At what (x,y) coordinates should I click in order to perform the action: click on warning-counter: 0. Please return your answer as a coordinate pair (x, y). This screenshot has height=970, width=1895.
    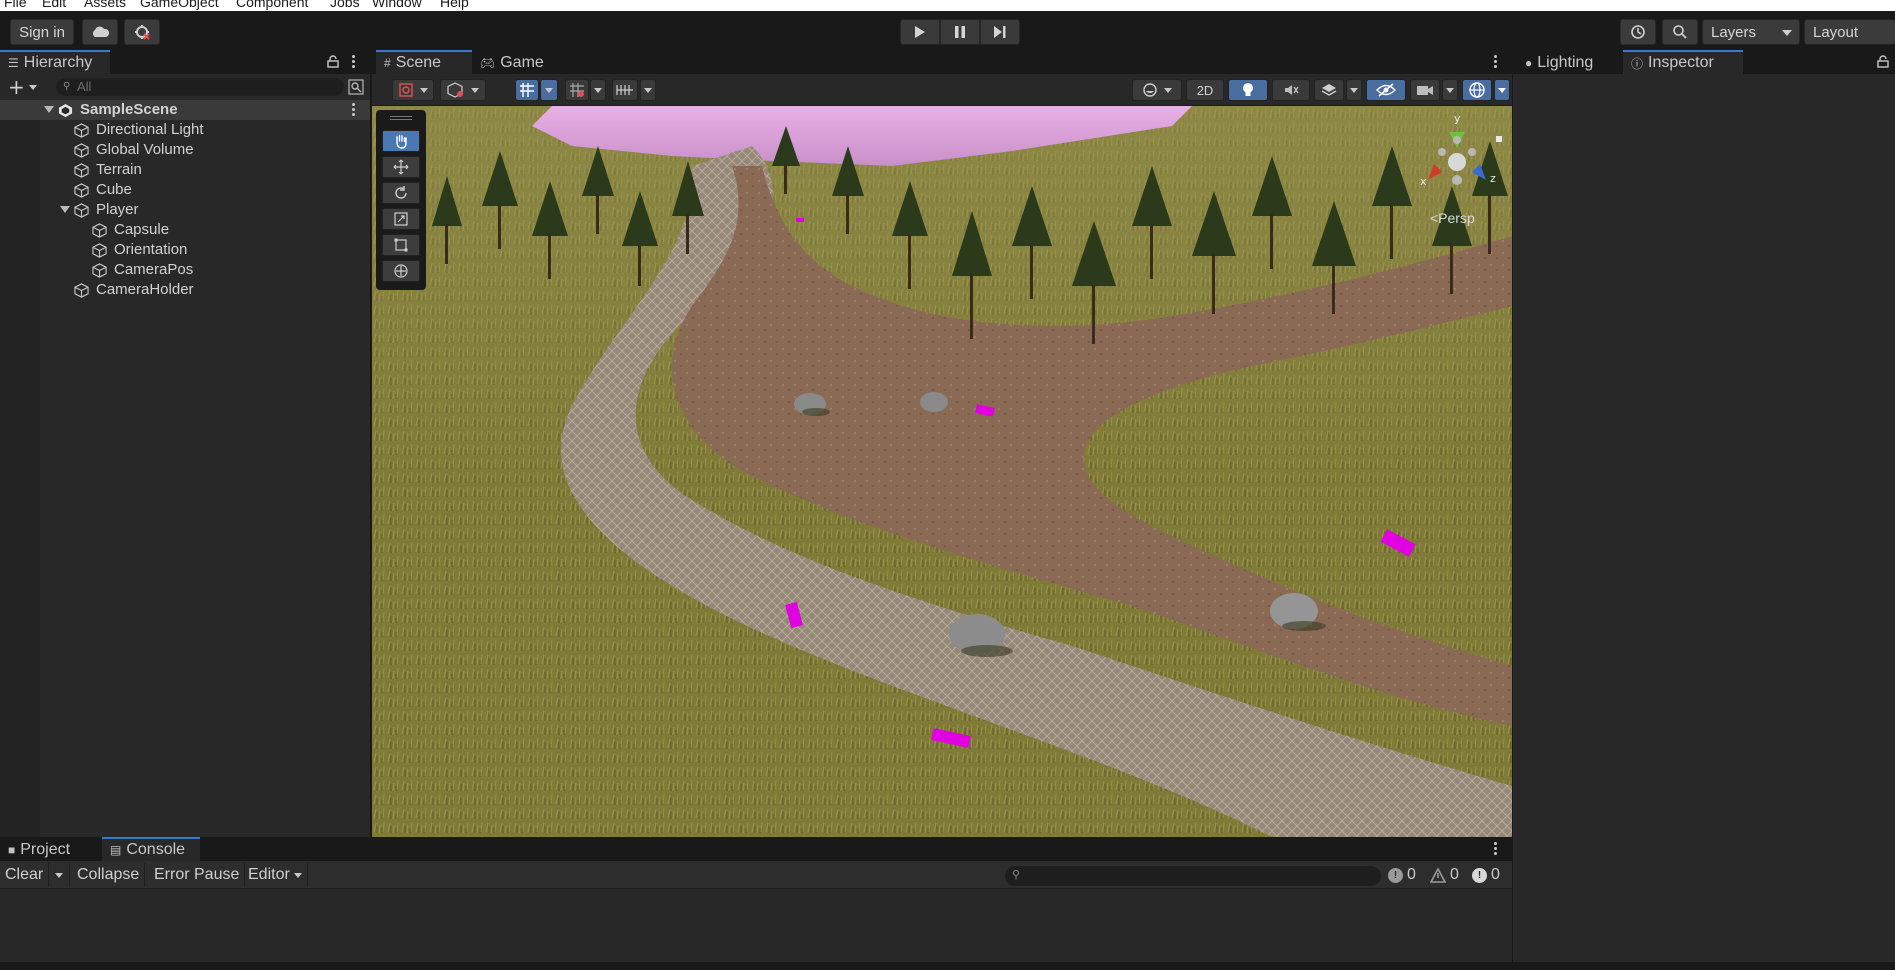
    Looking at the image, I should click on (1444, 875).